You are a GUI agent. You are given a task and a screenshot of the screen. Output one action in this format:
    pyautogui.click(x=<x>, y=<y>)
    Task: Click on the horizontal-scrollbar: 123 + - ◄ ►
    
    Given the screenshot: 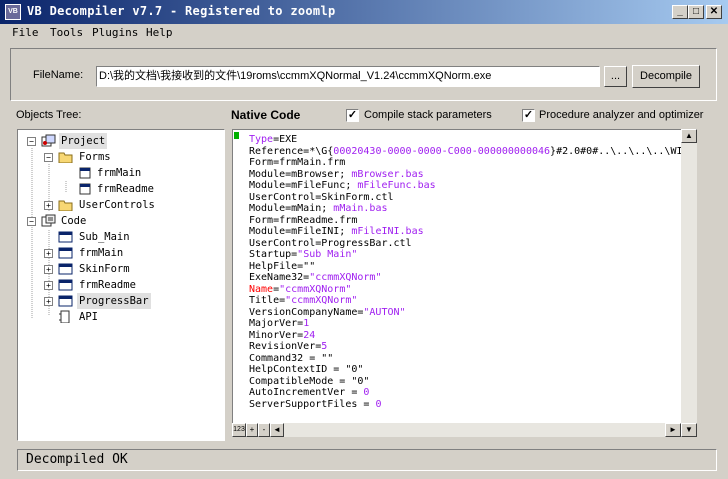 What is the action you would take?
    pyautogui.click(x=456, y=430)
    